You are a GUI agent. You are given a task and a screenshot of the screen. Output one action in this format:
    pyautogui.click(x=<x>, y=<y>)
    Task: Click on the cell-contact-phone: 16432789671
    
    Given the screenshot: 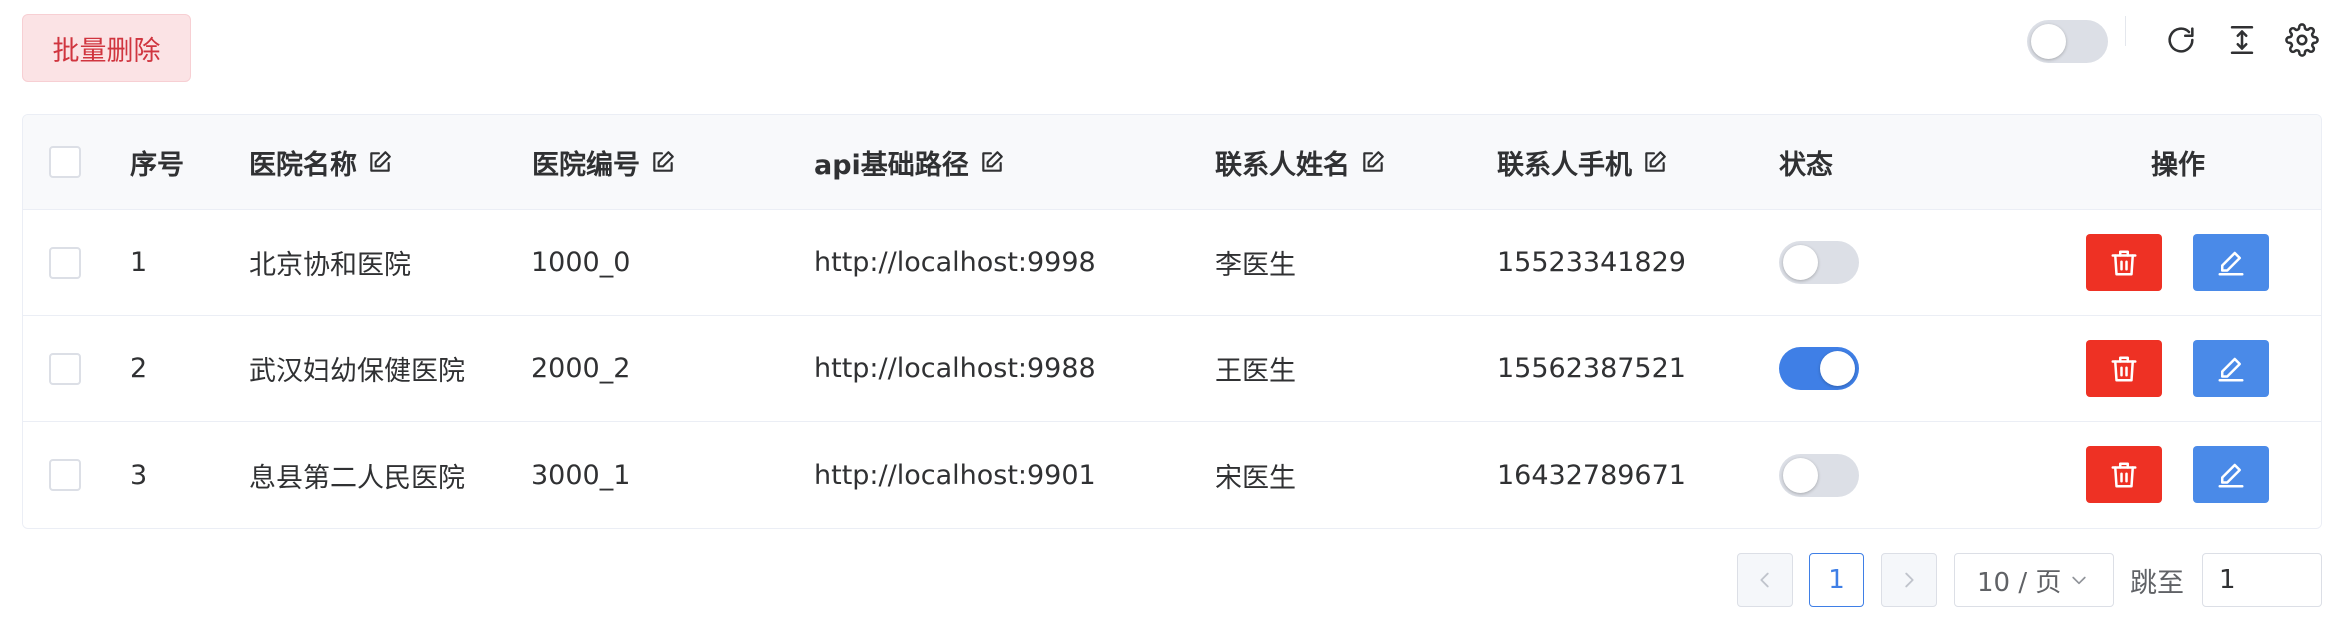 What is the action you would take?
    pyautogui.click(x=1591, y=475)
    